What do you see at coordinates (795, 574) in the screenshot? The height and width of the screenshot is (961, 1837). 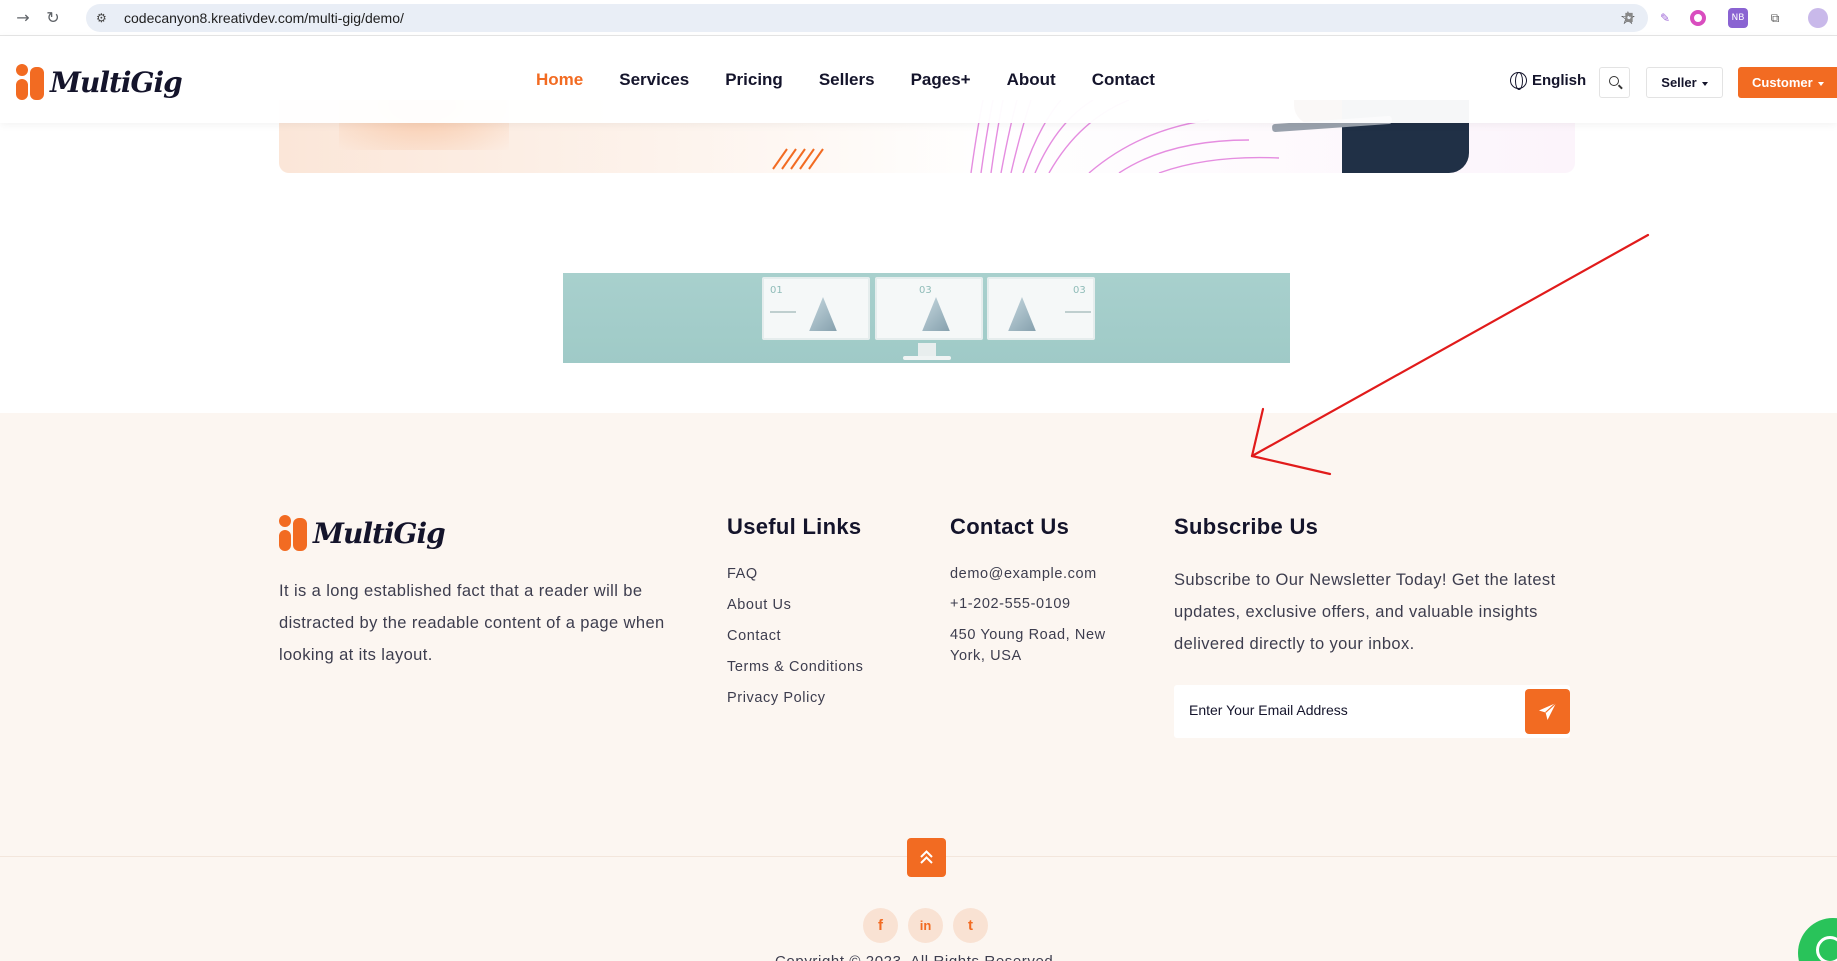 I see `link-faq: FAQ` at bounding box center [795, 574].